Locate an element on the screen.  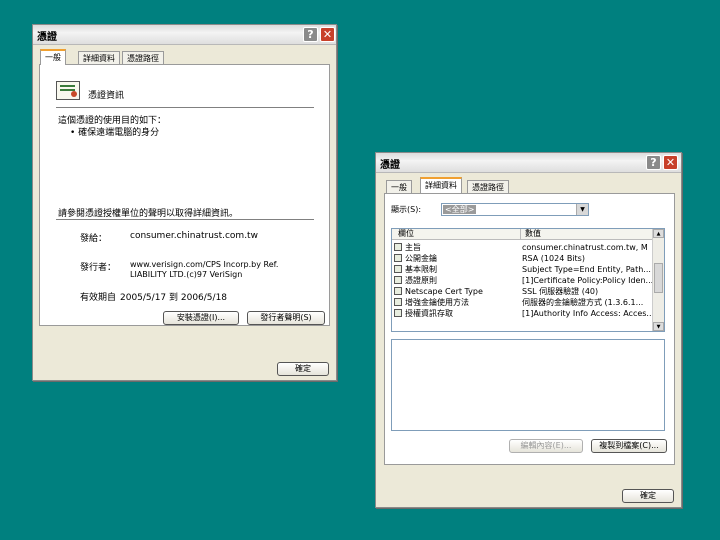
column-value: 數值 is located at coordinates (530, 234).